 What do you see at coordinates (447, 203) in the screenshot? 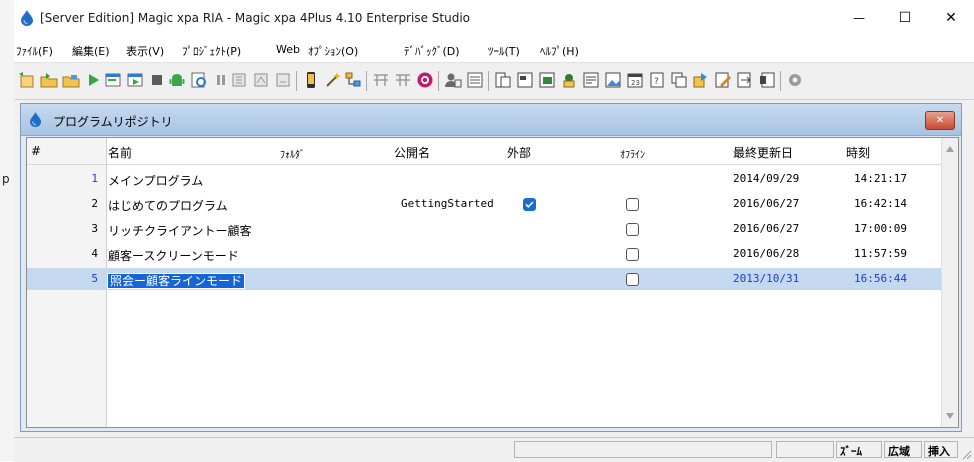
I see `public-name: GettingStarted` at bounding box center [447, 203].